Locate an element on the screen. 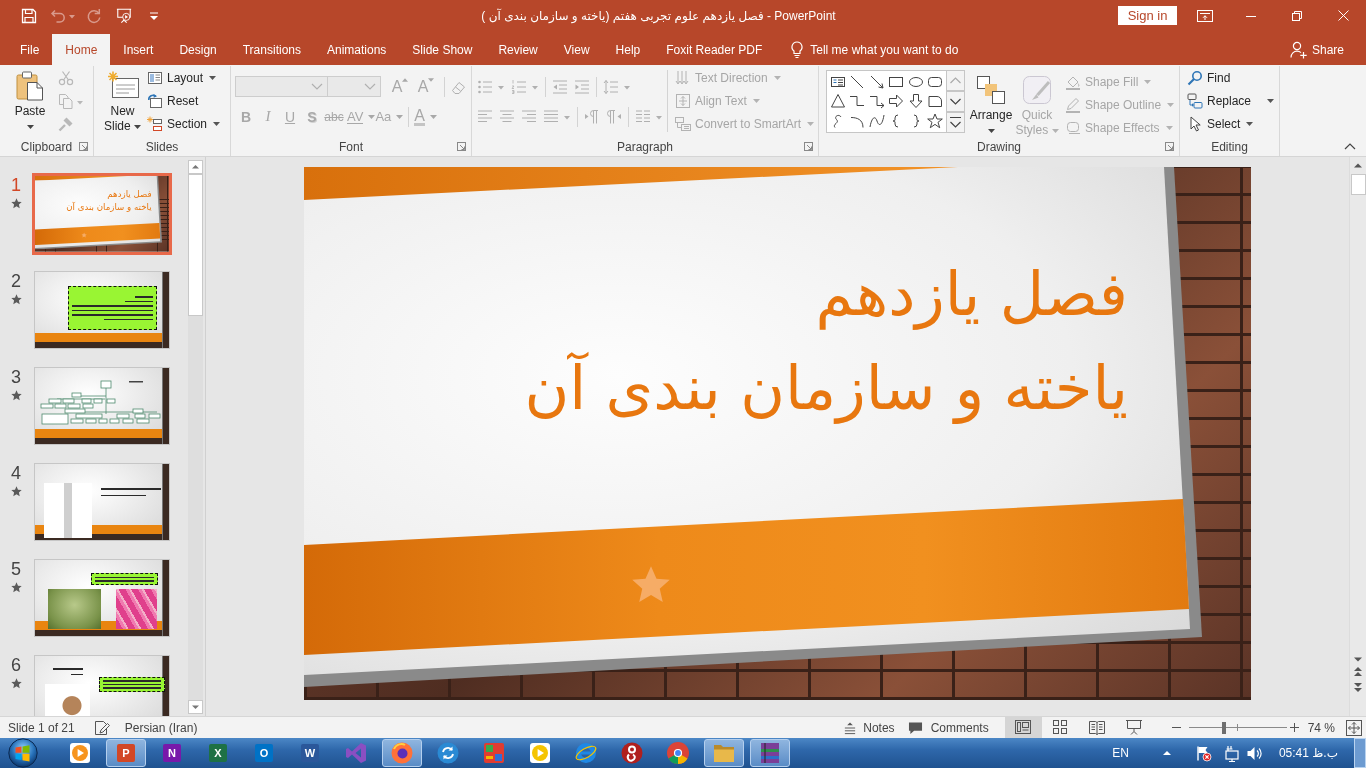  ribbon-tab: View is located at coordinates (576, 49).